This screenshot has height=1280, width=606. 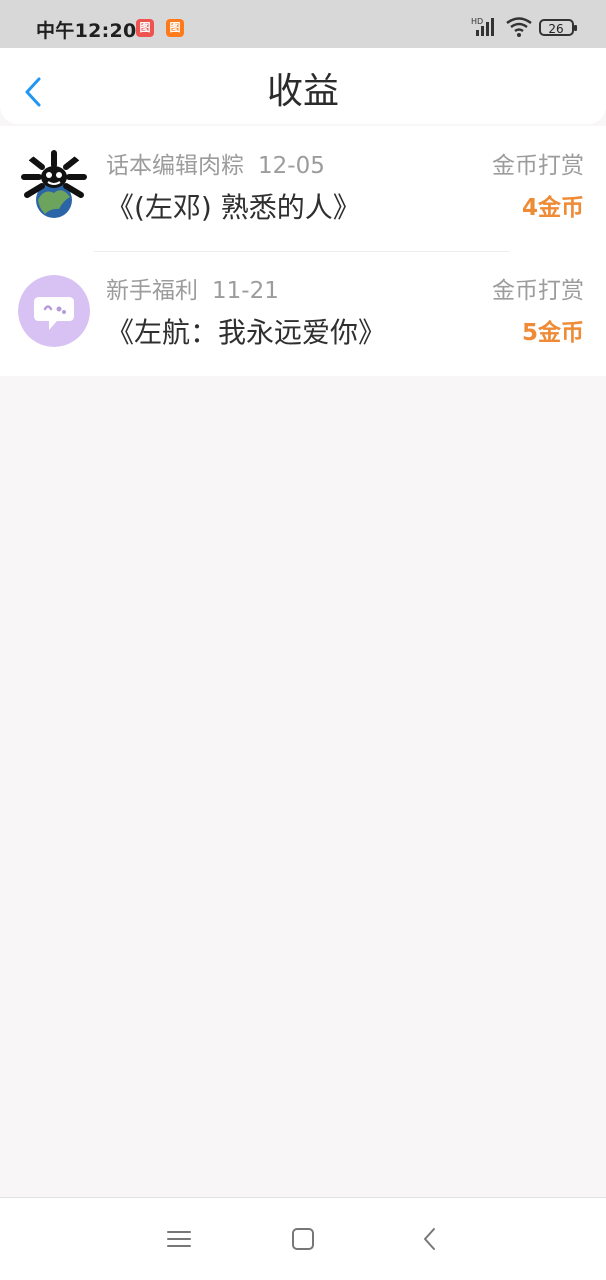 I want to click on wifi-icon, so click(x=519, y=27).